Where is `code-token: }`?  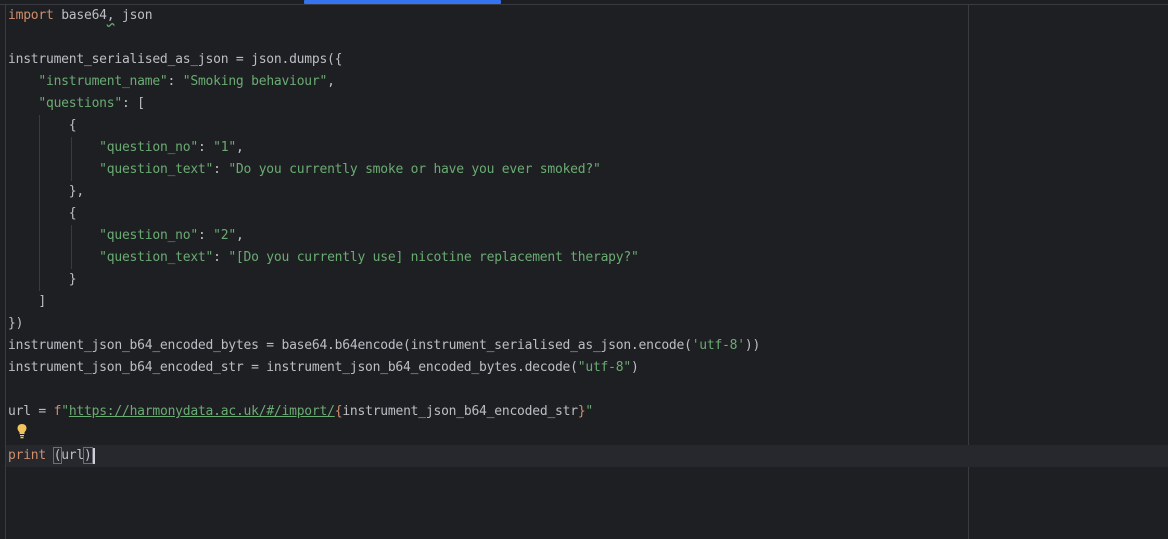 code-token: } is located at coordinates (42, 279).